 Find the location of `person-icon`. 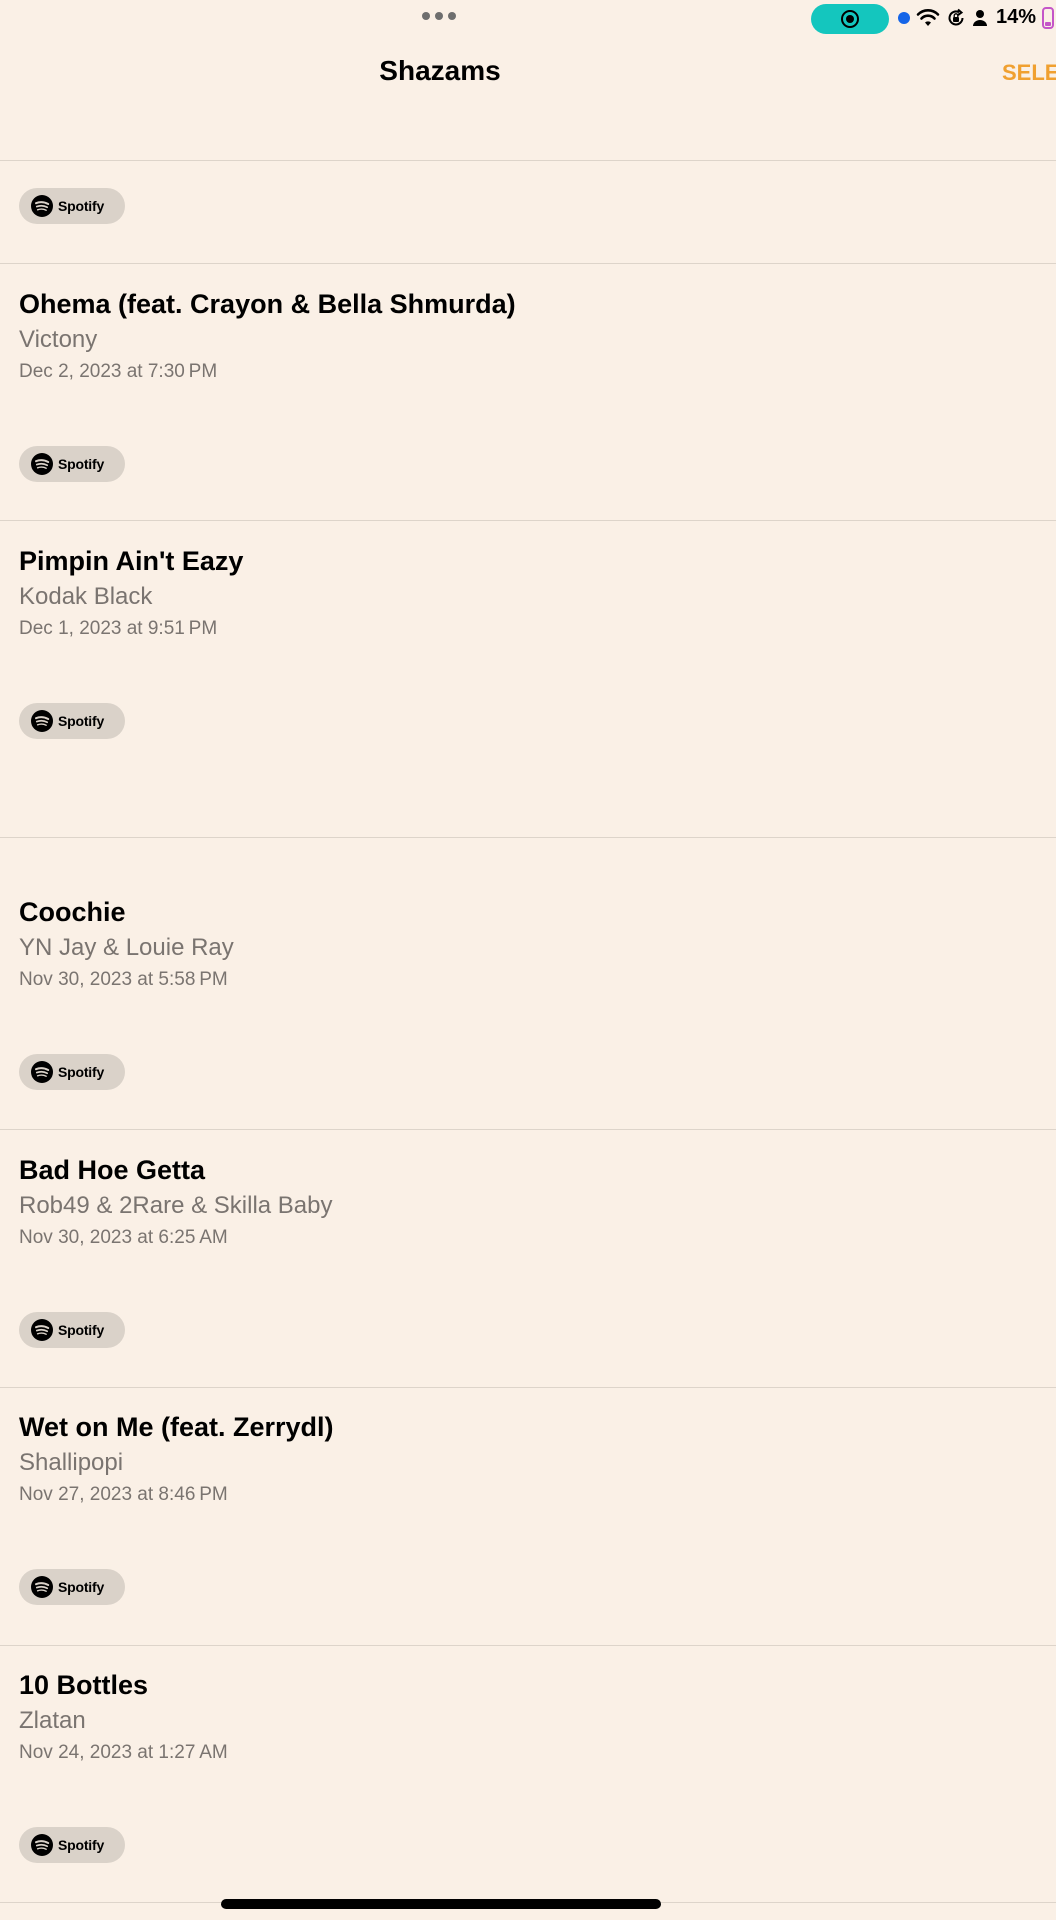

person-icon is located at coordinates (980, 17).